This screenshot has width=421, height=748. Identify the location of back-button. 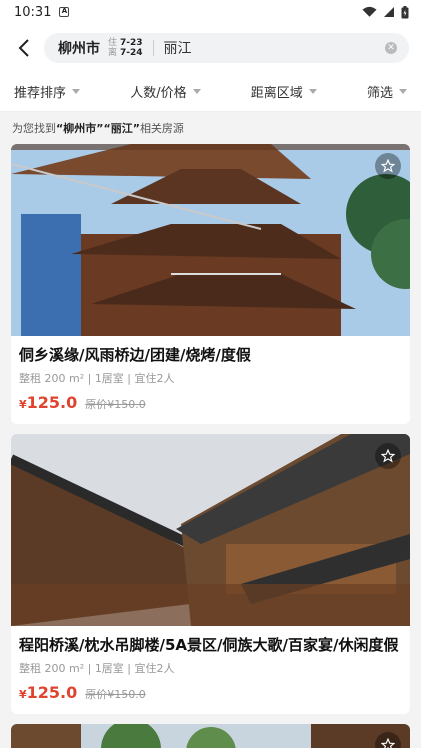
(24, 48).